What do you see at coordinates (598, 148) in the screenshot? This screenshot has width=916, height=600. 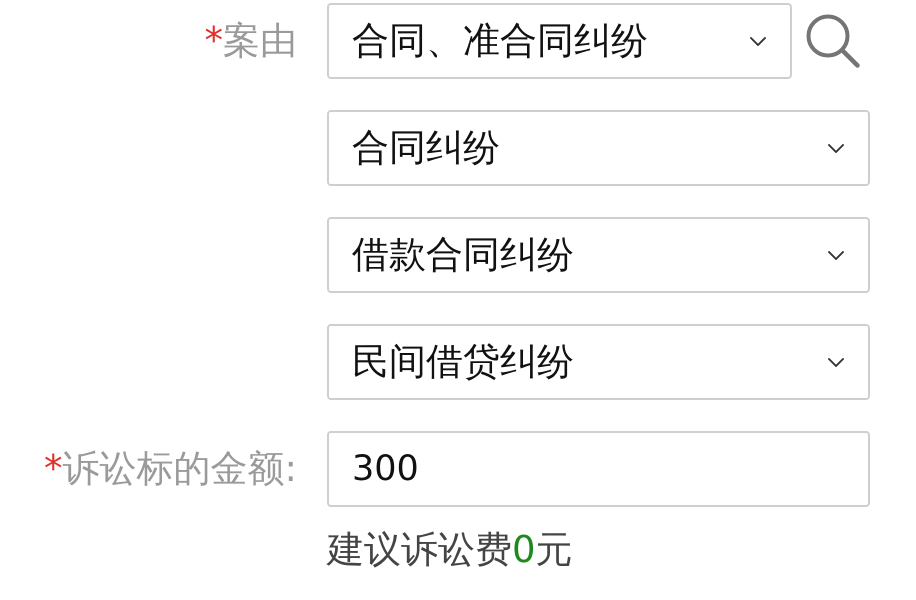 I see `dropdown: 合同纠纷` at bounding box center [598, 148].